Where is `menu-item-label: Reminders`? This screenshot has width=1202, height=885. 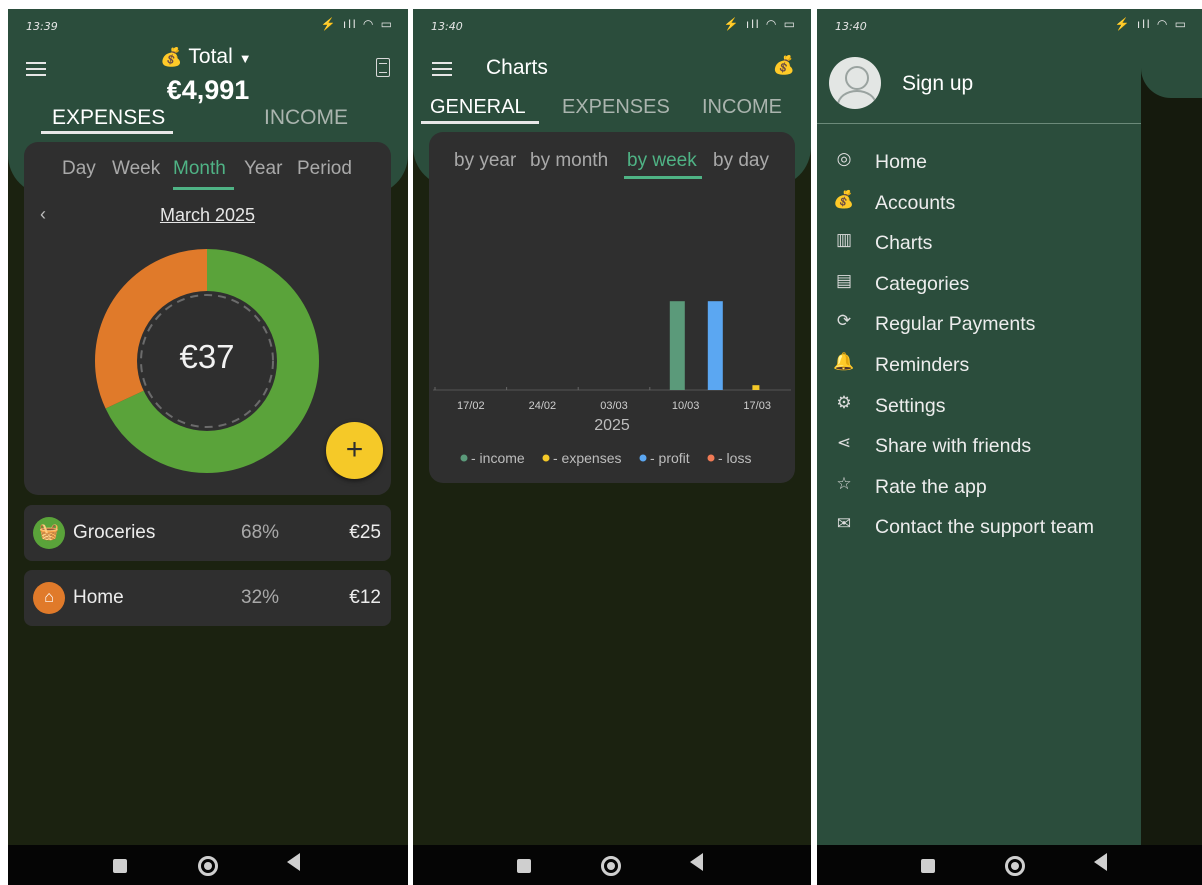 menu-item-label: Reminders is located at coordinates (922, 365).